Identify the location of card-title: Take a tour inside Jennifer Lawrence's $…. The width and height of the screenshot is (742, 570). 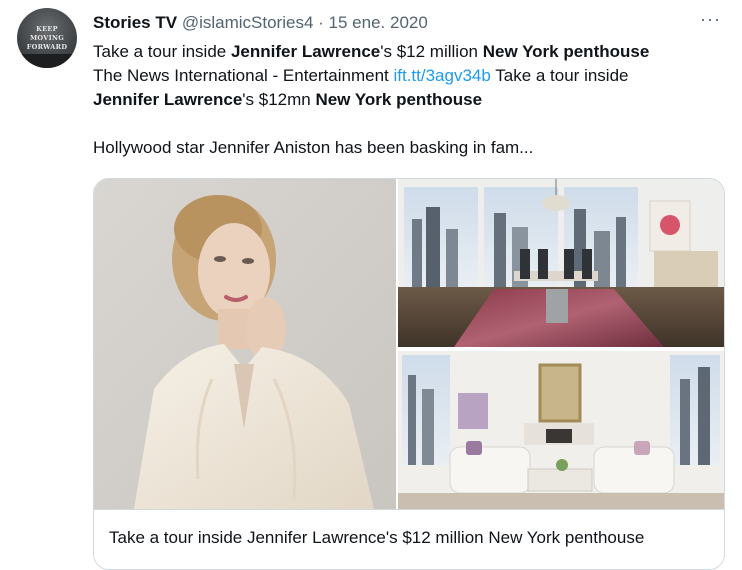
(377, 537).